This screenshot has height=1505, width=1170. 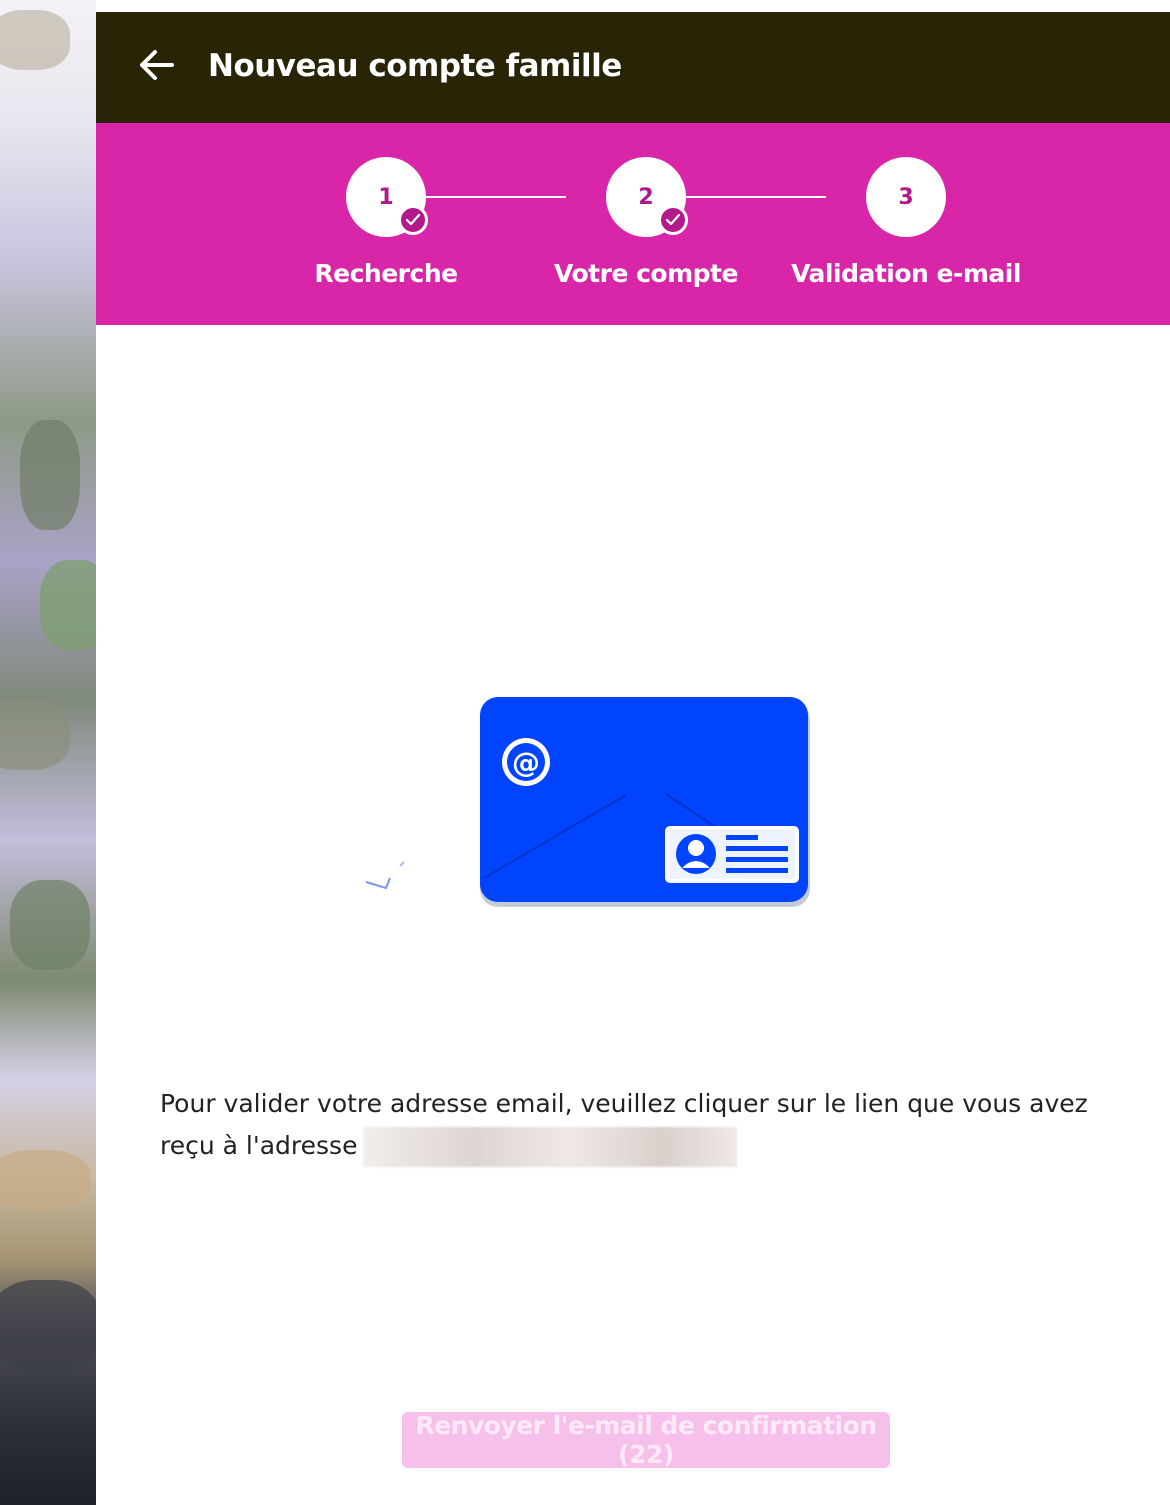 I want to click on step-number: 3, so click(x=906, y=197).